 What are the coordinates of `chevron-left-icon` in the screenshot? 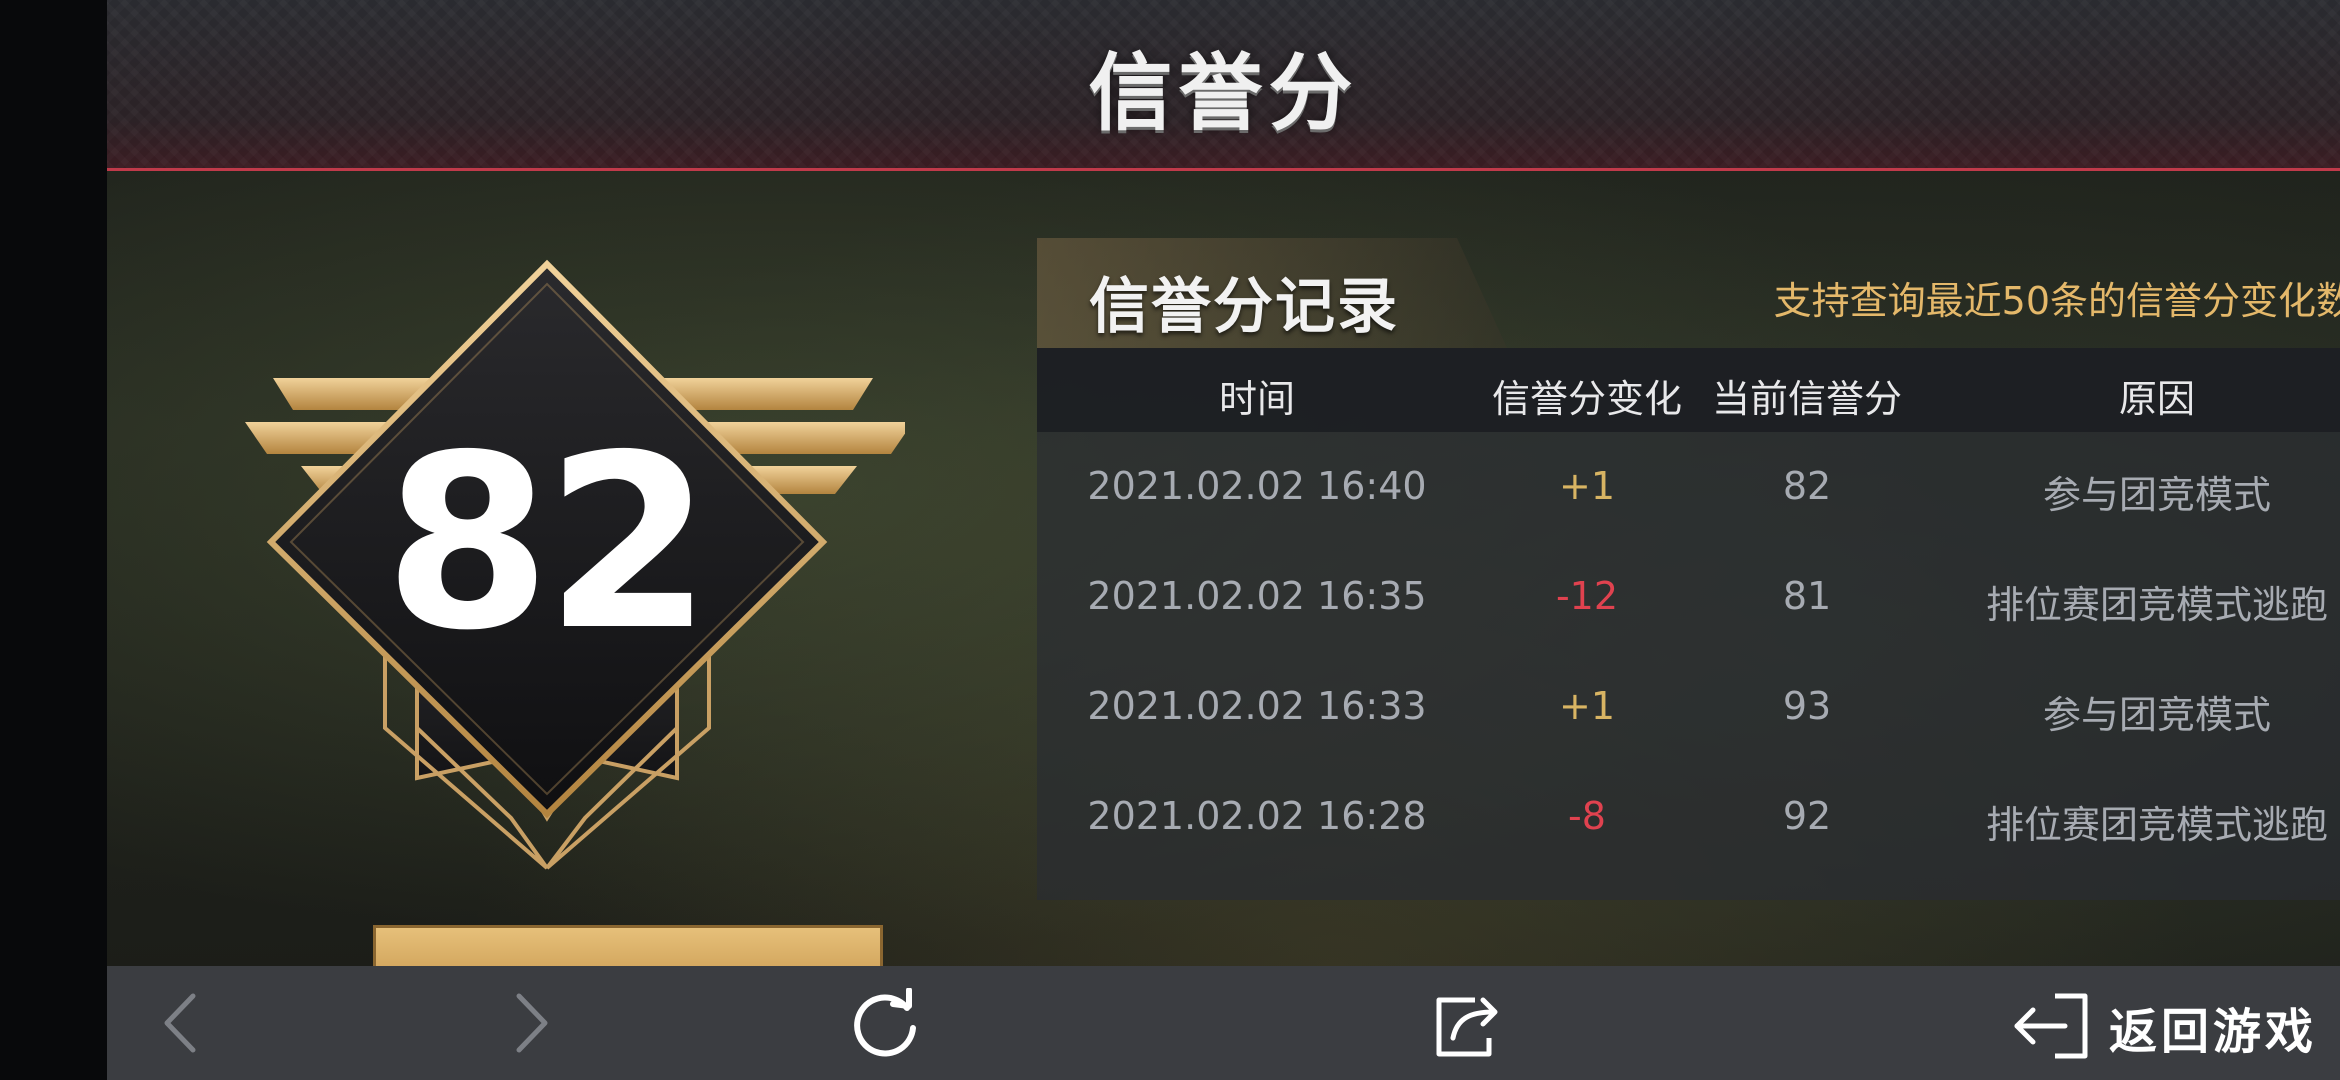 It's located at (180, 1023).